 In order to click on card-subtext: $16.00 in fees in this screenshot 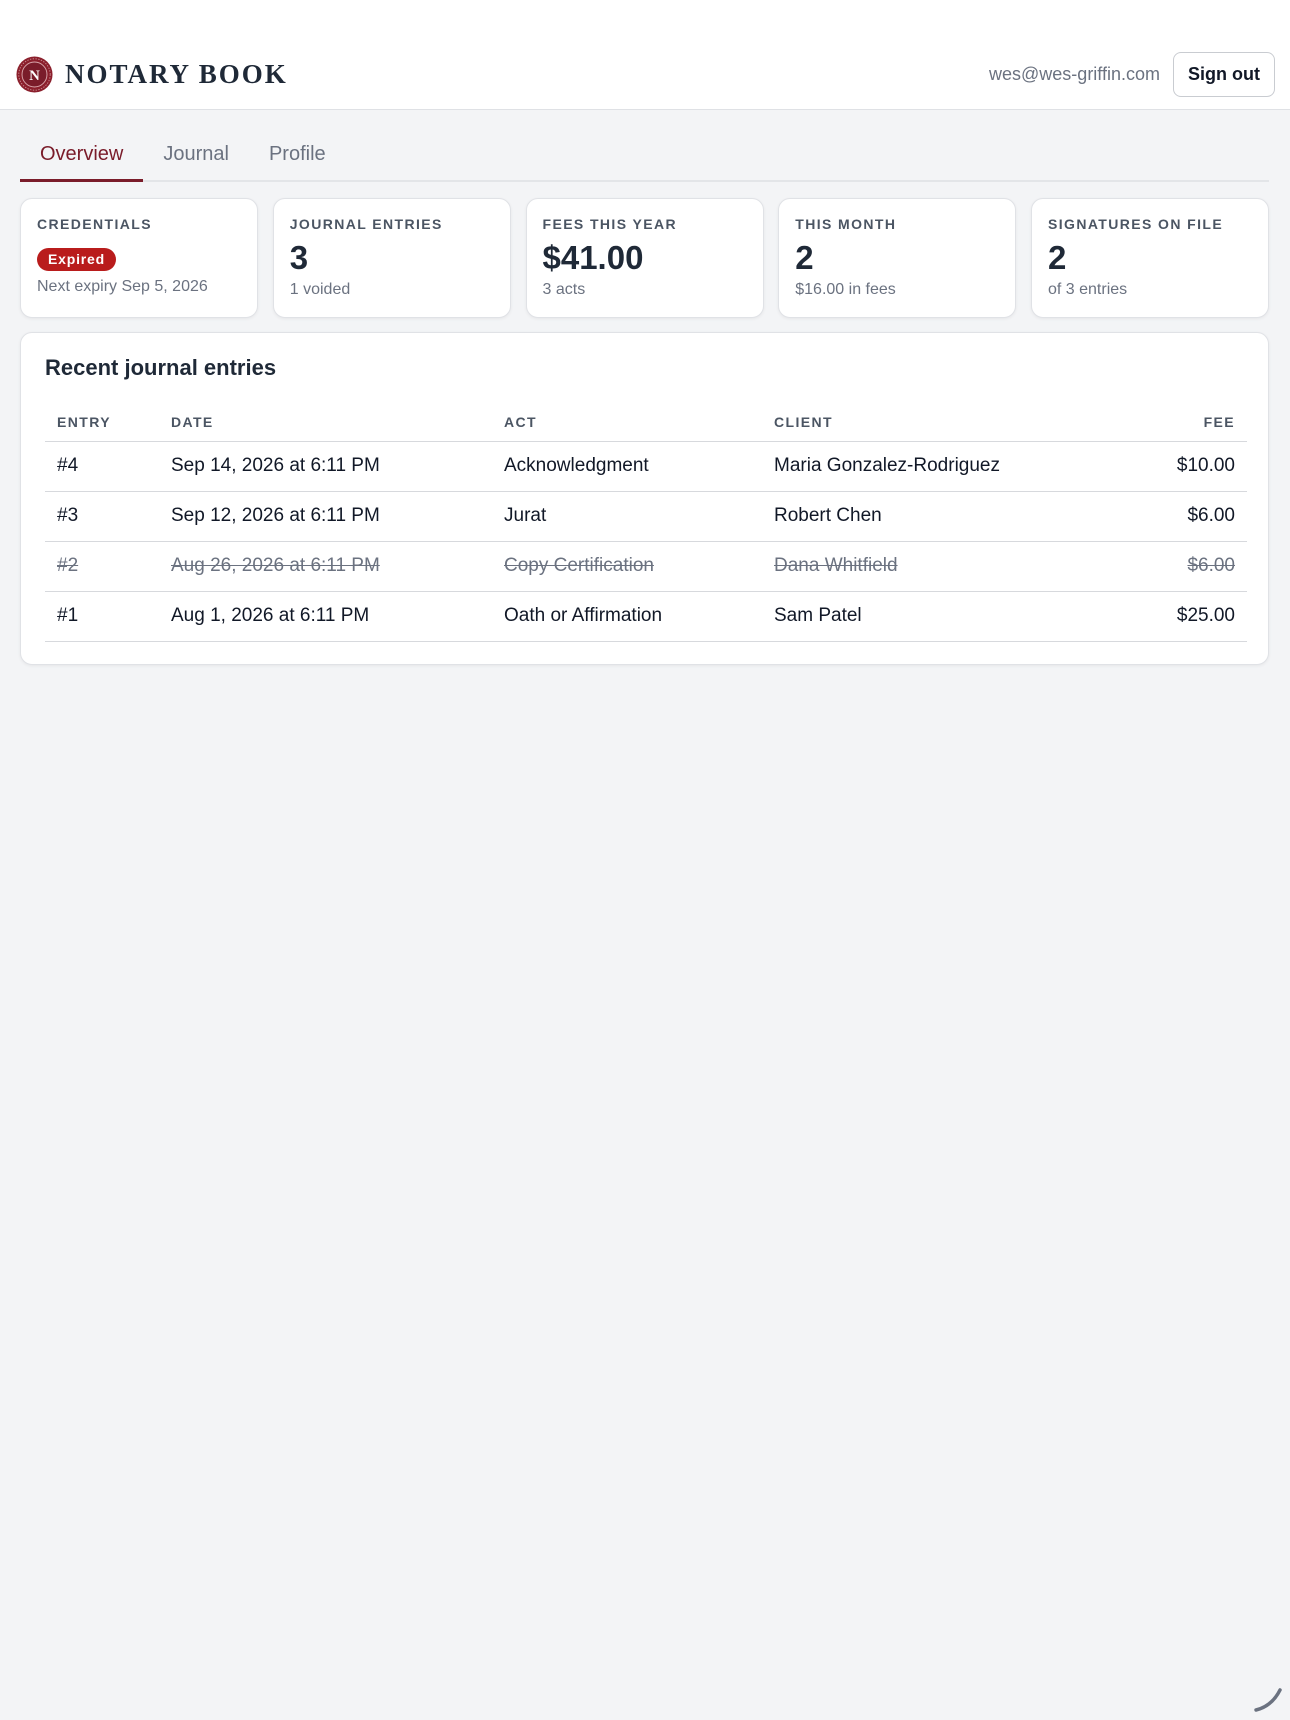, I will do `click(845, 289)`.